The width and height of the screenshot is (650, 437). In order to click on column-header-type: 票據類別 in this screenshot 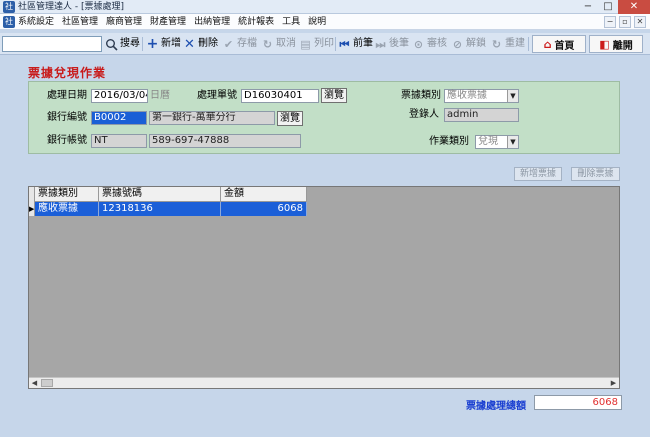, I will do `click(67, 194)`.